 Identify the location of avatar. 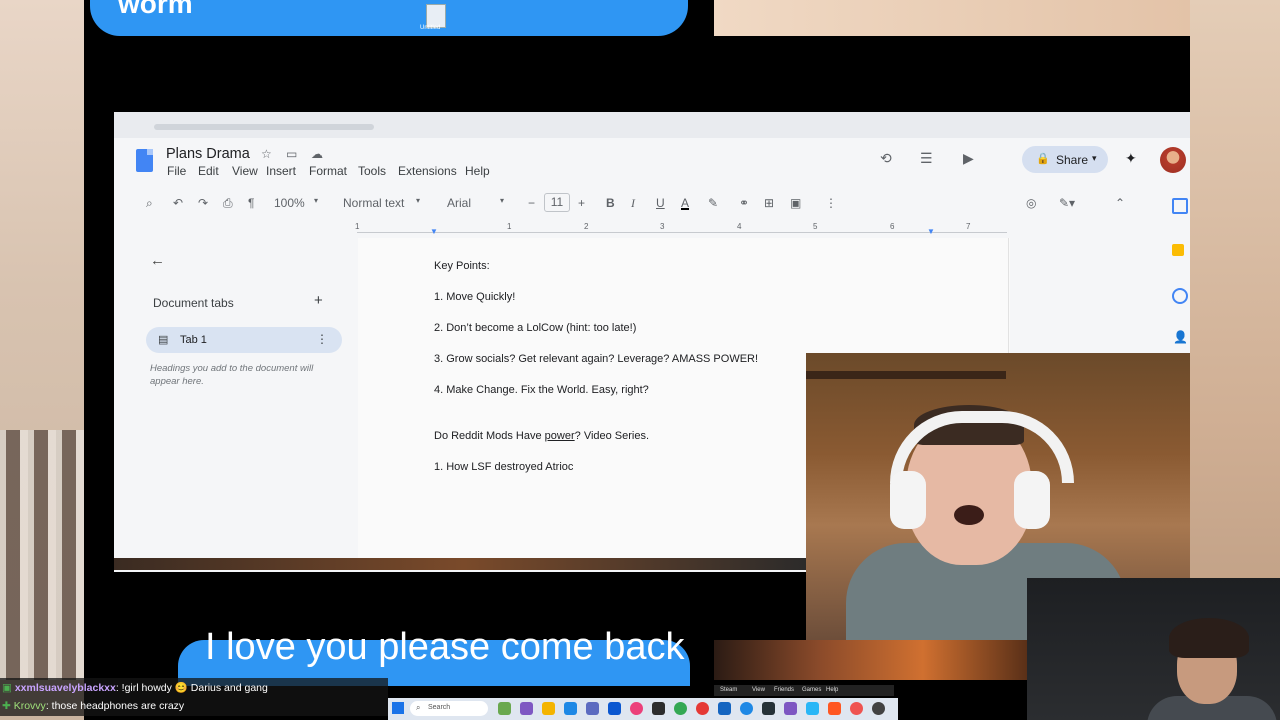
(1173, 160).